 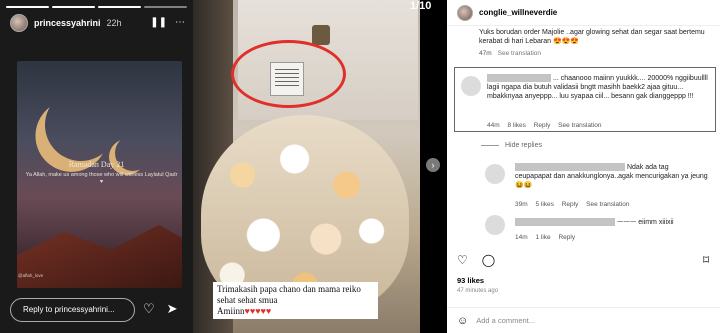 I want to click on chevron-right-icon: ›, so click(x=433, y=165).